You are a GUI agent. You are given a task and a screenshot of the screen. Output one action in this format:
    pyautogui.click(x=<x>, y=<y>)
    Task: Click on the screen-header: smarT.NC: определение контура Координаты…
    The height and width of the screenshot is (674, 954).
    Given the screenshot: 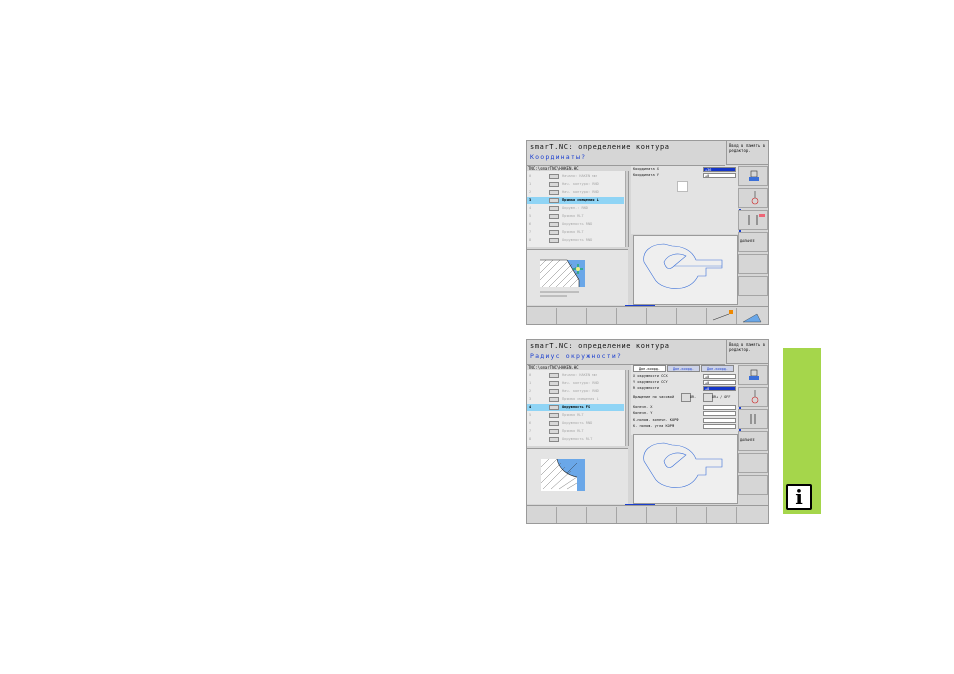 What is the action you would take?
    pyautogui.click(x=626, y=153)
    